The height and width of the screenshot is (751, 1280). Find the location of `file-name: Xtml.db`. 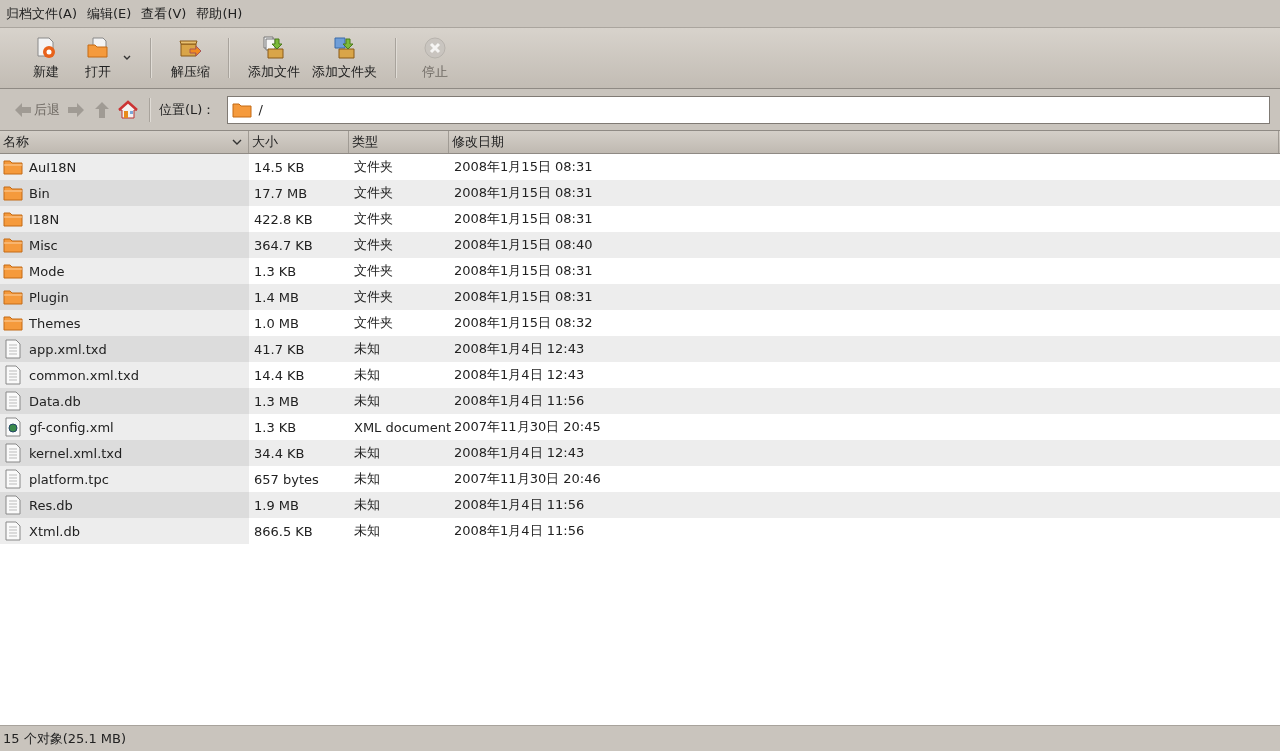

file-name: Xtml.db is located at coordinates (54, 531).